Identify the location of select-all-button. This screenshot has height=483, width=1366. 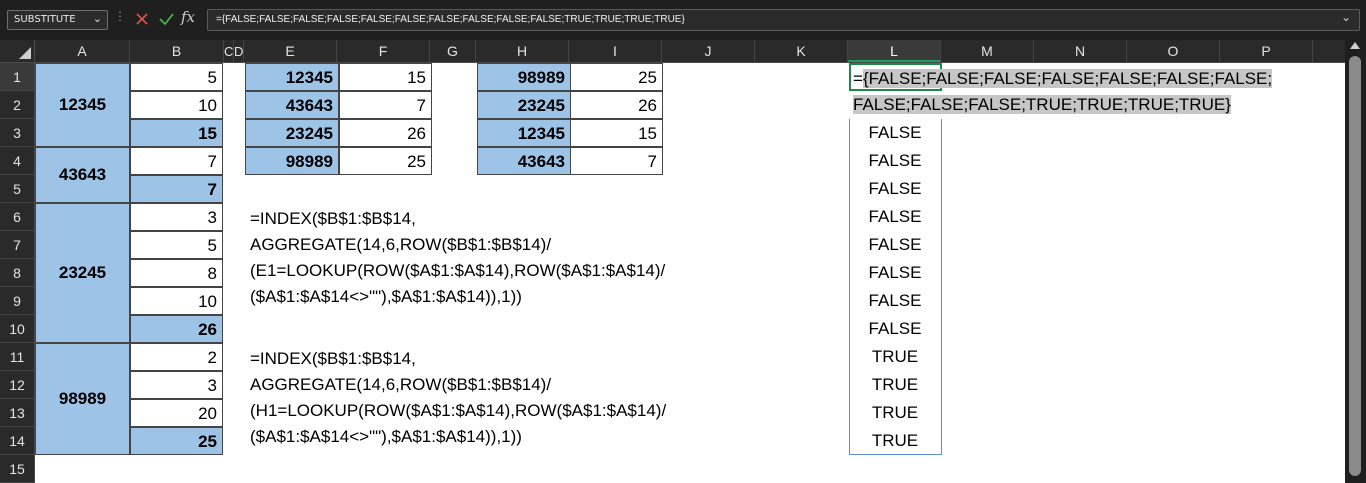
(17, 51).